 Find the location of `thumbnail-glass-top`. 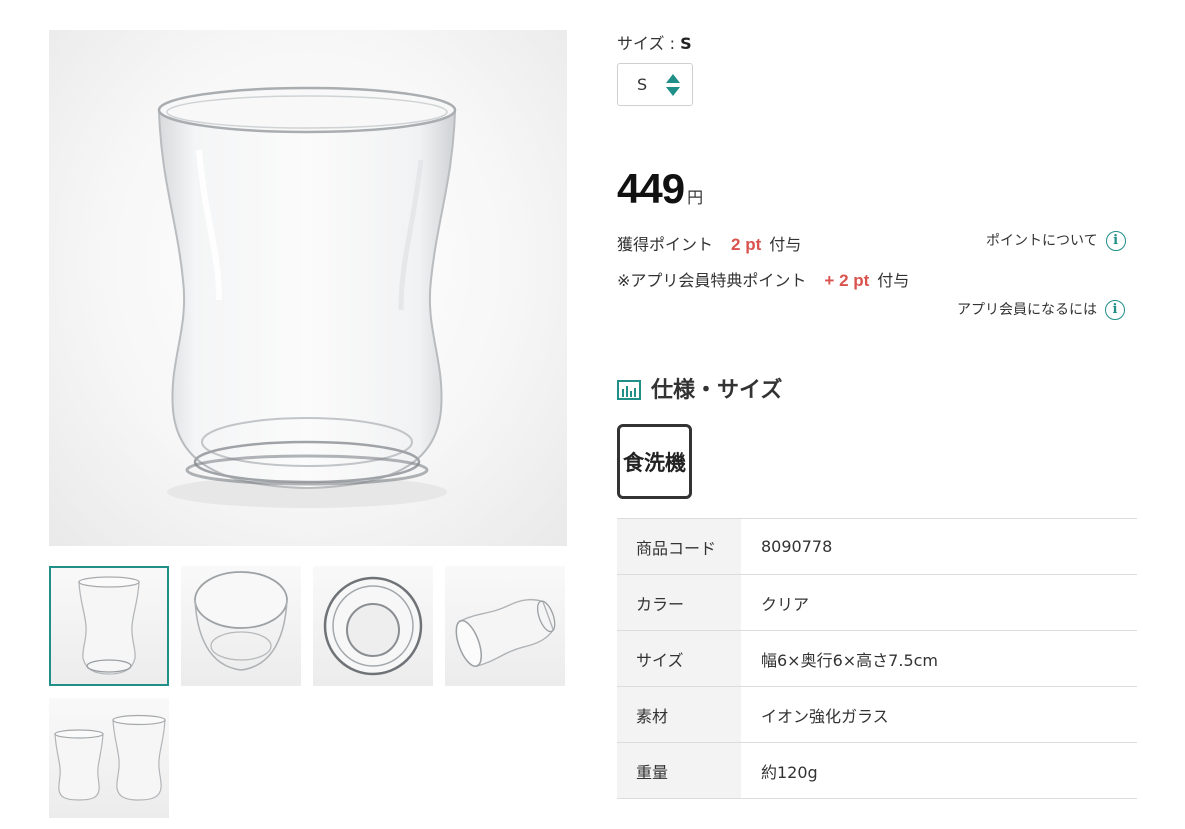

thumbnail-glass-top is located at coordinates (373, 626).